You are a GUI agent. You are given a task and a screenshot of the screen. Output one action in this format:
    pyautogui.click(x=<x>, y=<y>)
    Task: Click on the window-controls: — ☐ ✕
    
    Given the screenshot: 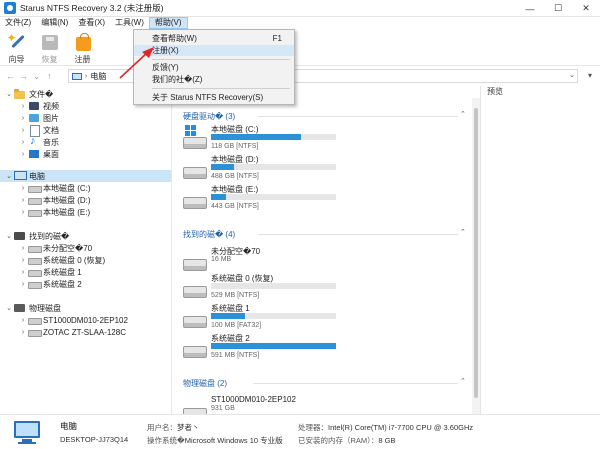 What is the action you would take?
    pyautogui.click(x=558, y=8)
    